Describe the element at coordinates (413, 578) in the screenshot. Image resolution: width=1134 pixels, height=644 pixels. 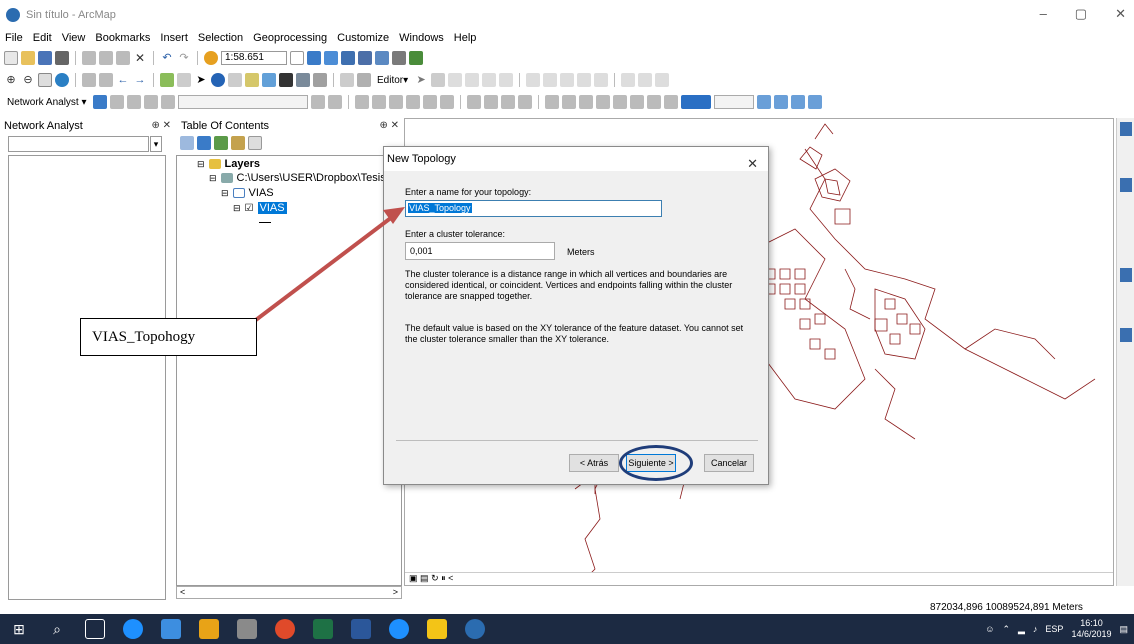
I see `data-view-icon: ▣` at that location.